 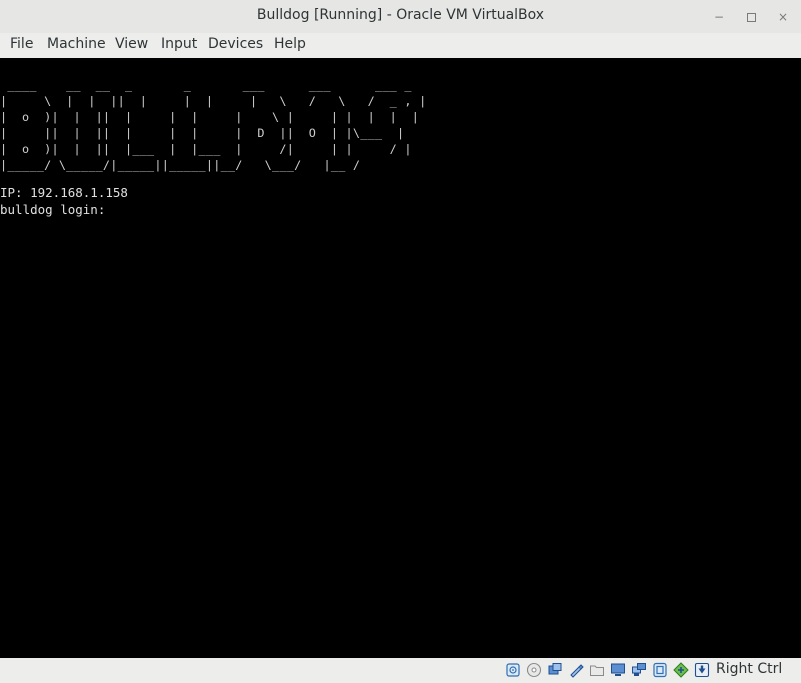 I want to click on maximize-icon, so click(x=751, y=17).